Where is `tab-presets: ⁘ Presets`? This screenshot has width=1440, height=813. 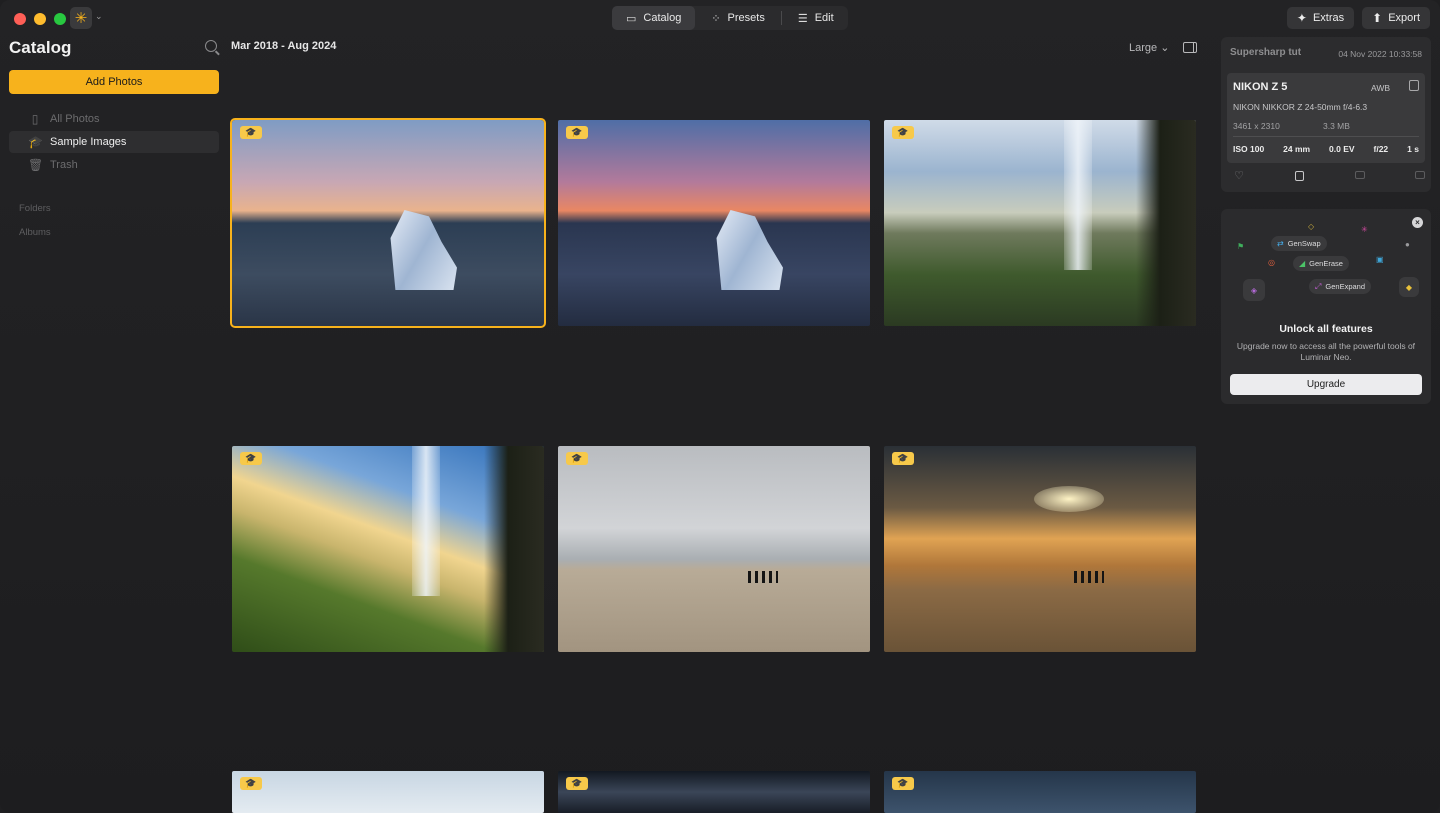
tab-presets: ⁘ Presets is located at coordinates (738, 18).